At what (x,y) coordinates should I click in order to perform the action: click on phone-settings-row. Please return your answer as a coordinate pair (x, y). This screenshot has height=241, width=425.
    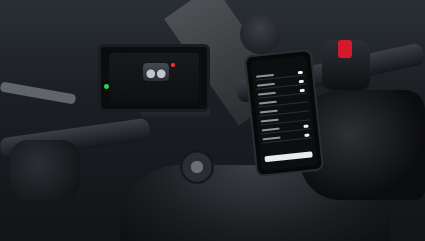
    Looking at the image, I should click on (286, 138).